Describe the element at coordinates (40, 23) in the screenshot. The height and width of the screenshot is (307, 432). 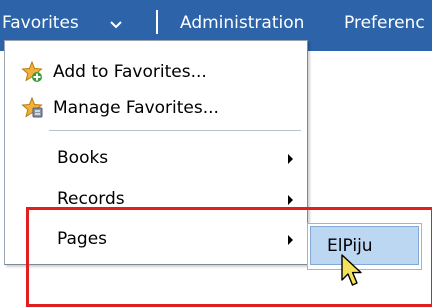
I see `favorites-menu: Favorites` at that location.